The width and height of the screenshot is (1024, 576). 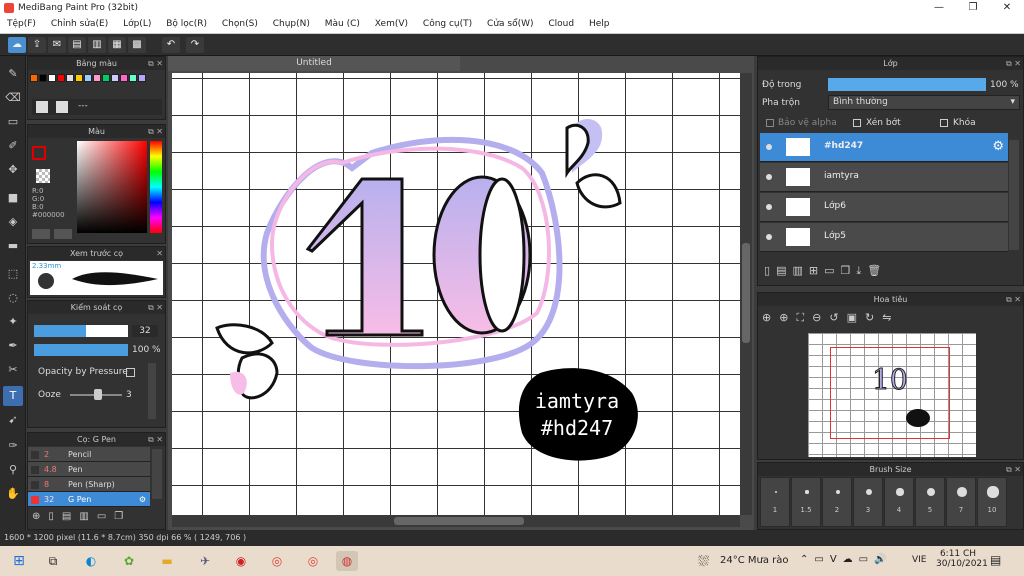 I want to click on pen-tool-icon: ✐, so click(x=13, y=146).